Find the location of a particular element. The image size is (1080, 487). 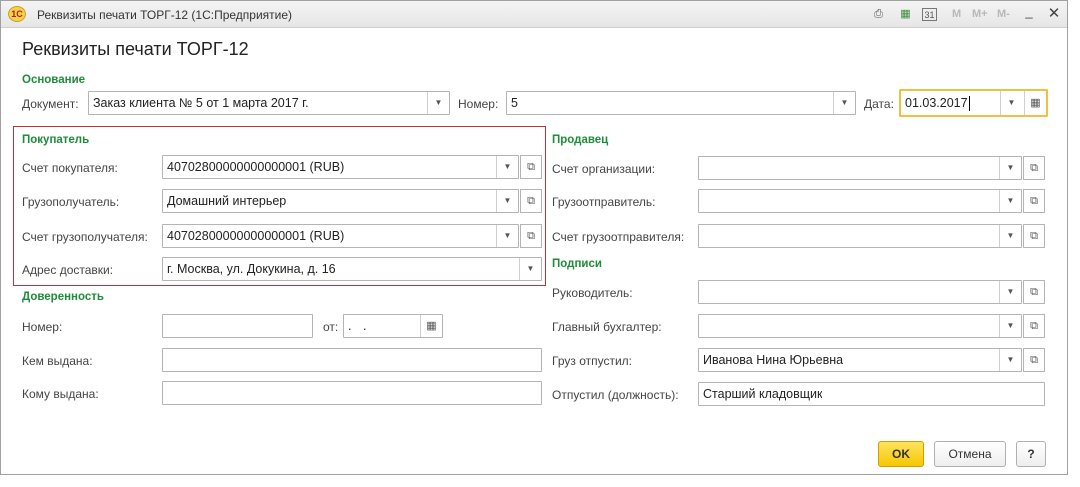

released-by-value: Иванова Нина Юрьевна is located at coordinates (773, 360).